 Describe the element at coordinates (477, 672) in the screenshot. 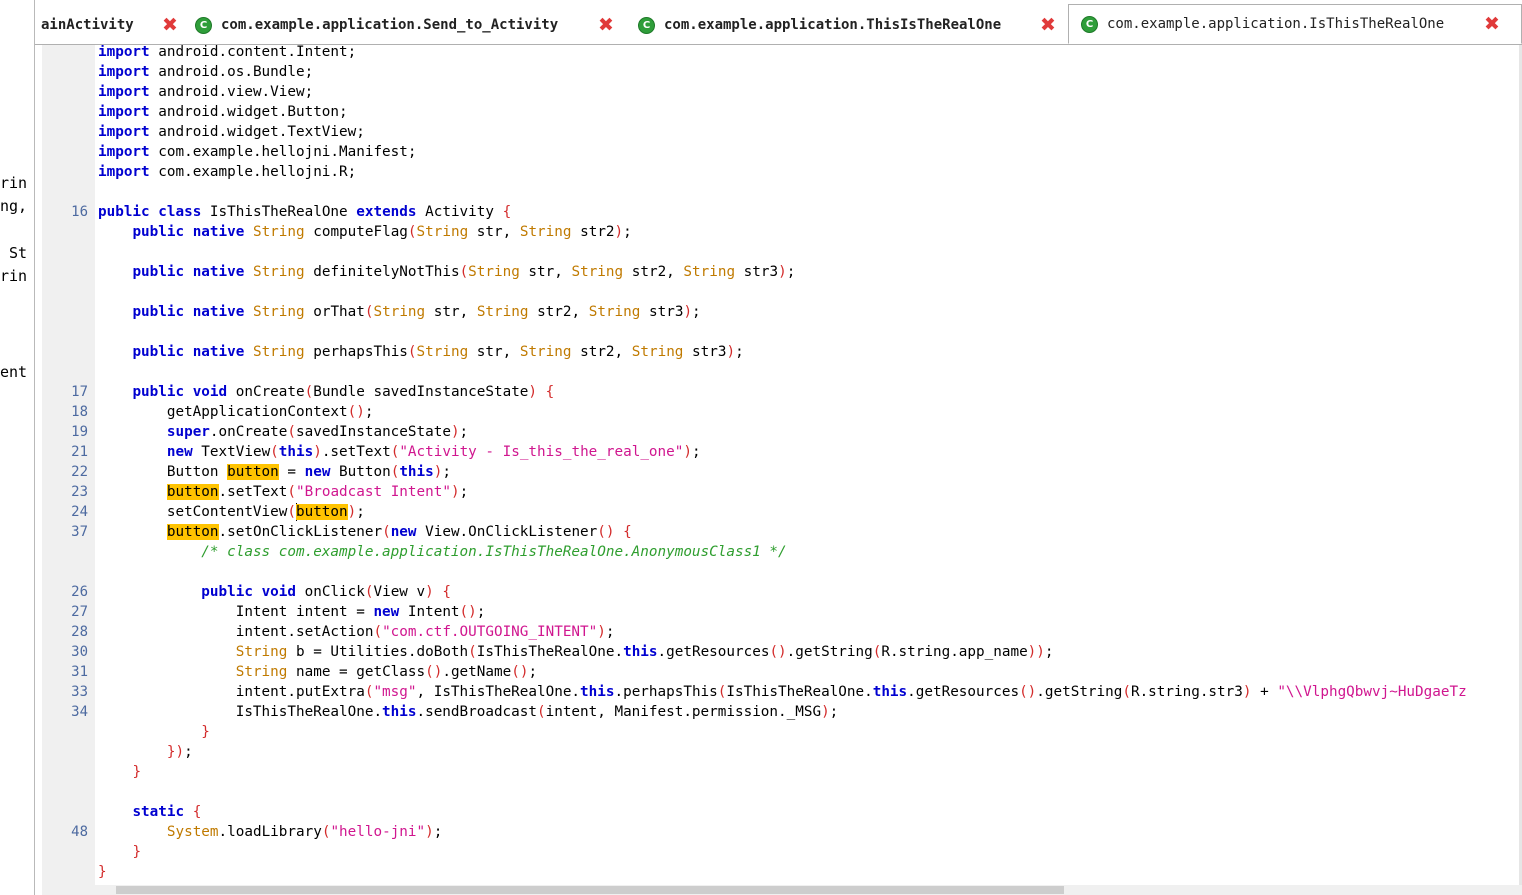

I see `code-token: .getName` at that location.